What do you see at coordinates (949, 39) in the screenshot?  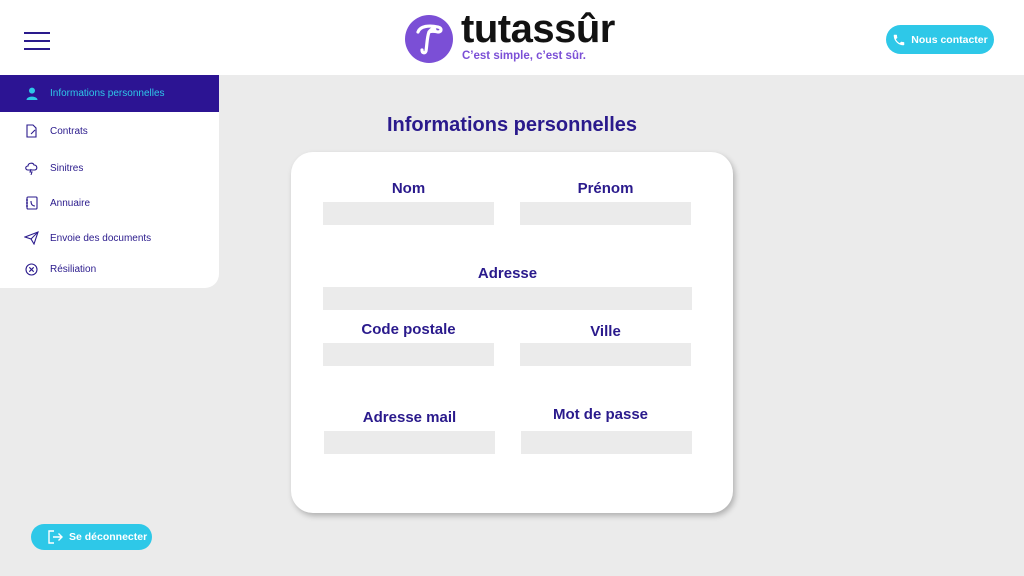 I see `contact-button-label: Nous contacter` at bounding box center [949, 39].